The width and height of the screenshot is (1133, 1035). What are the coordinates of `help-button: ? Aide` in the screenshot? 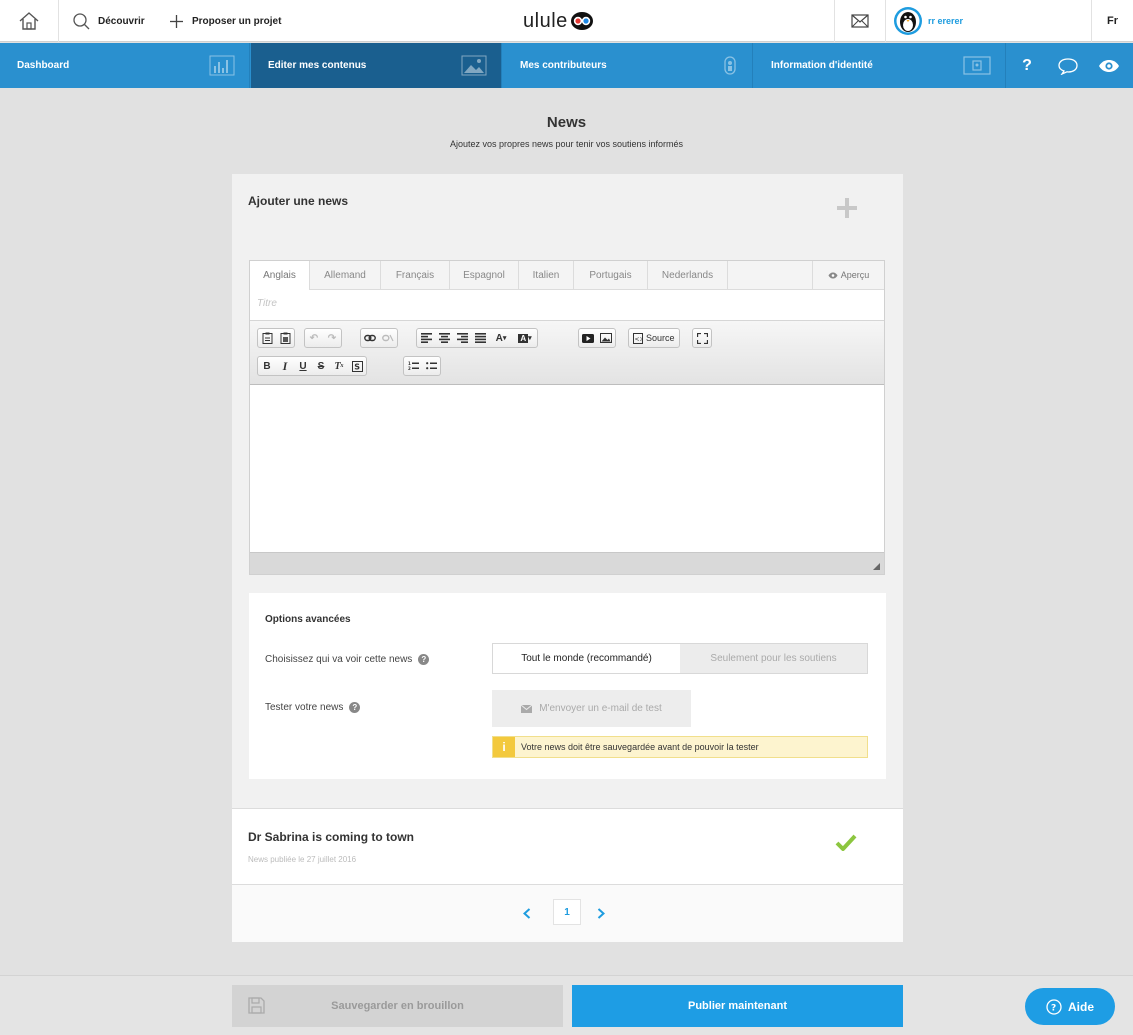 It's located at (1070, 1006).